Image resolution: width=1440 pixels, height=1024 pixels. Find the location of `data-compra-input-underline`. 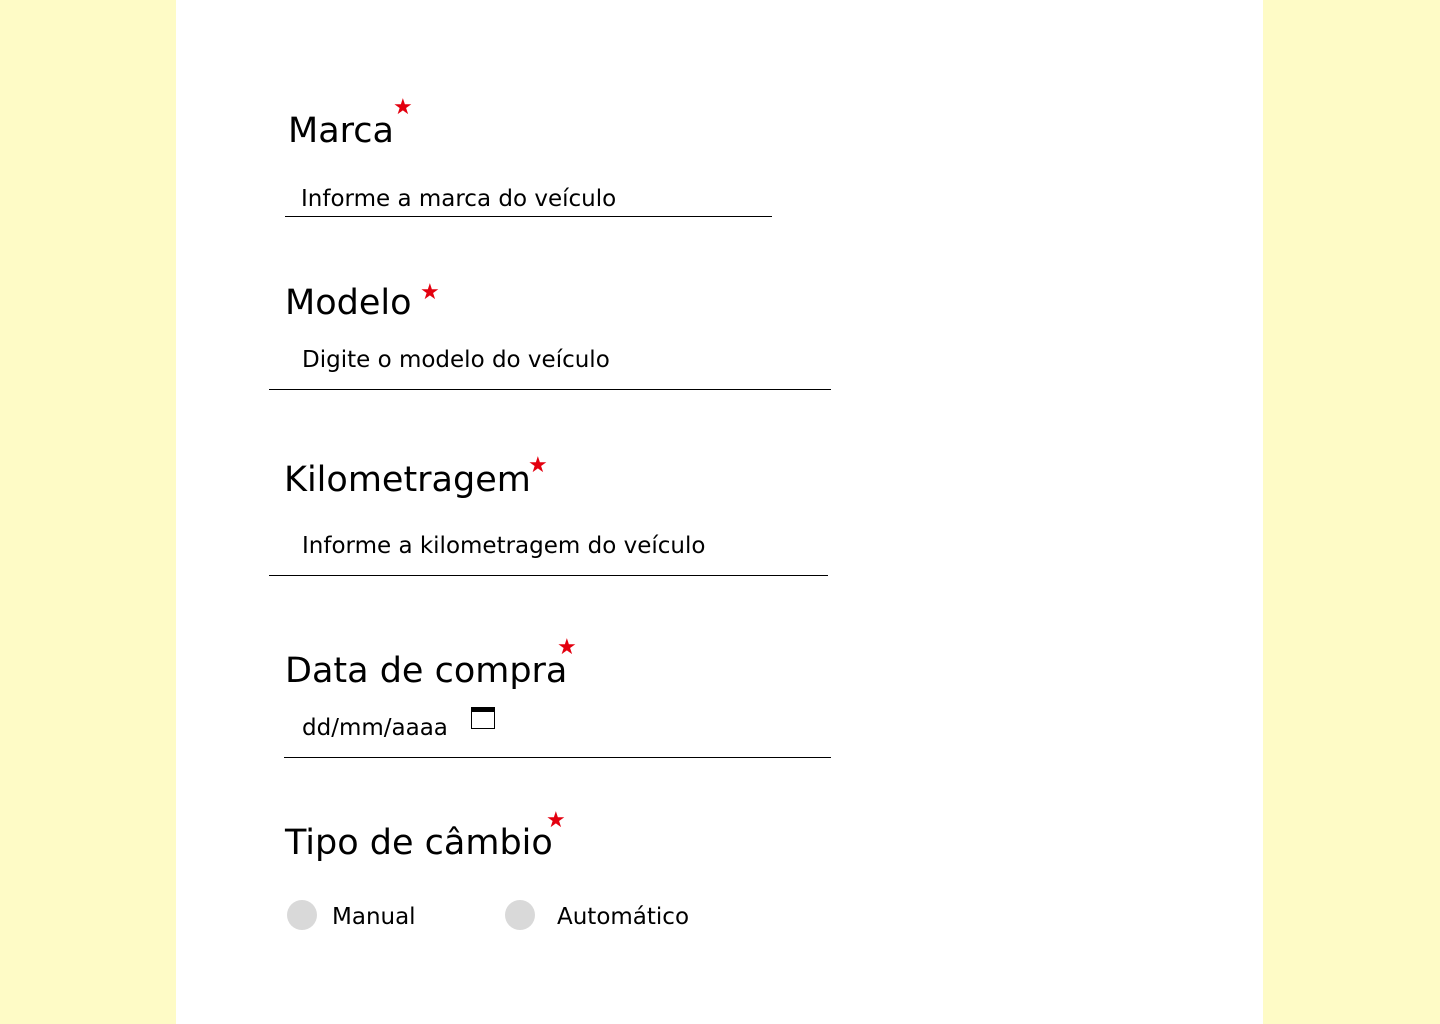

data-compra-input-underline is located at coordinates (557, 757).